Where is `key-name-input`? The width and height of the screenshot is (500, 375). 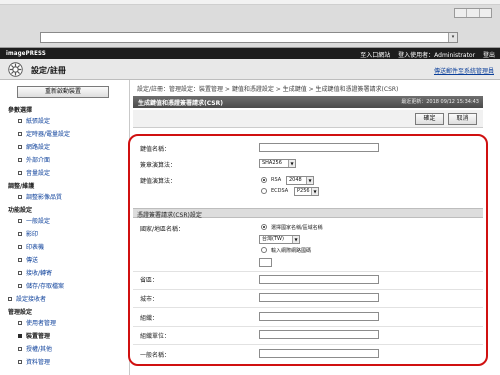
key-name-input is located at coordinates (319, 147).